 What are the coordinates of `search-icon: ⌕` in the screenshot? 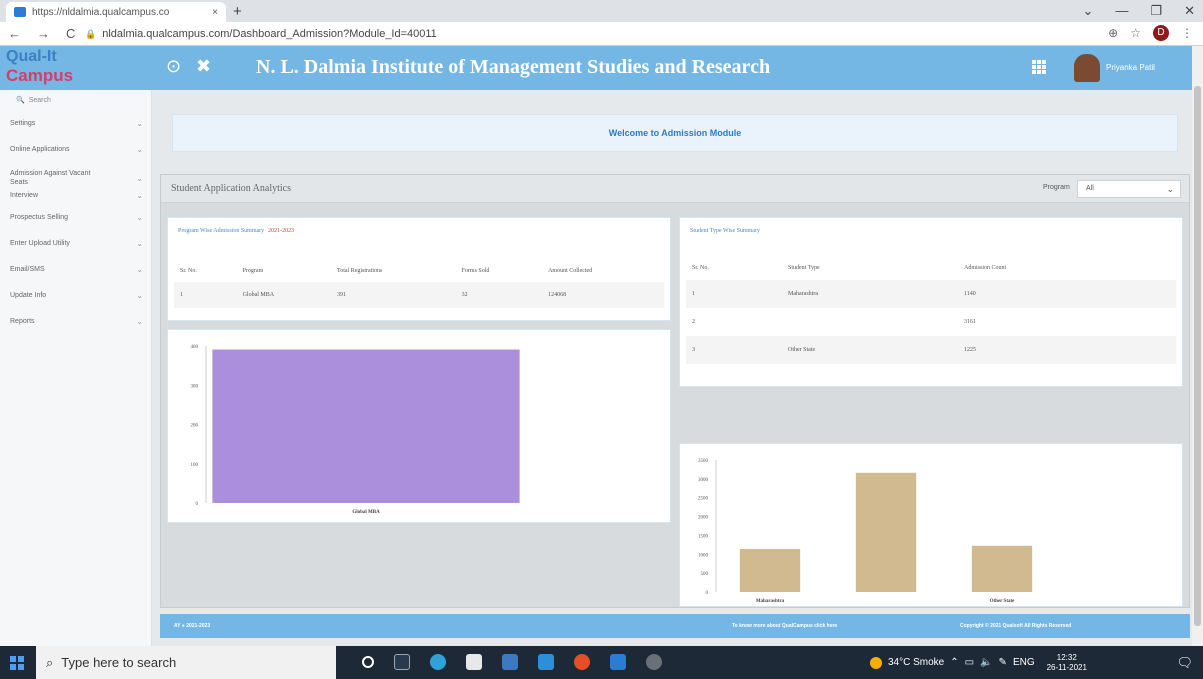 It's located at (50, 662).